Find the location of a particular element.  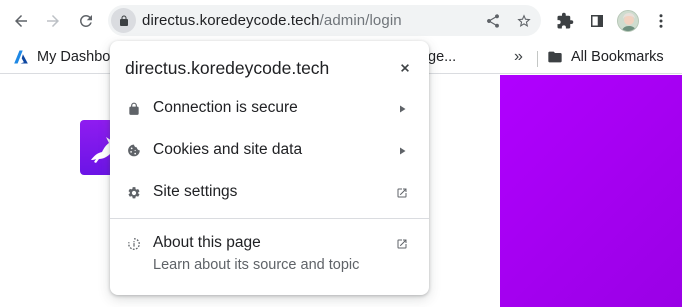

reload-button is located at coordinates (86, 21).